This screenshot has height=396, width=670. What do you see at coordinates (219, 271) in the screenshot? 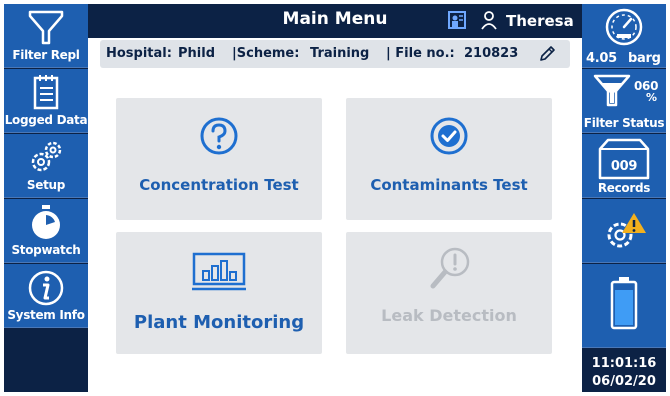
I see `chart-monitor-icon` at bounding box center [219, 271].